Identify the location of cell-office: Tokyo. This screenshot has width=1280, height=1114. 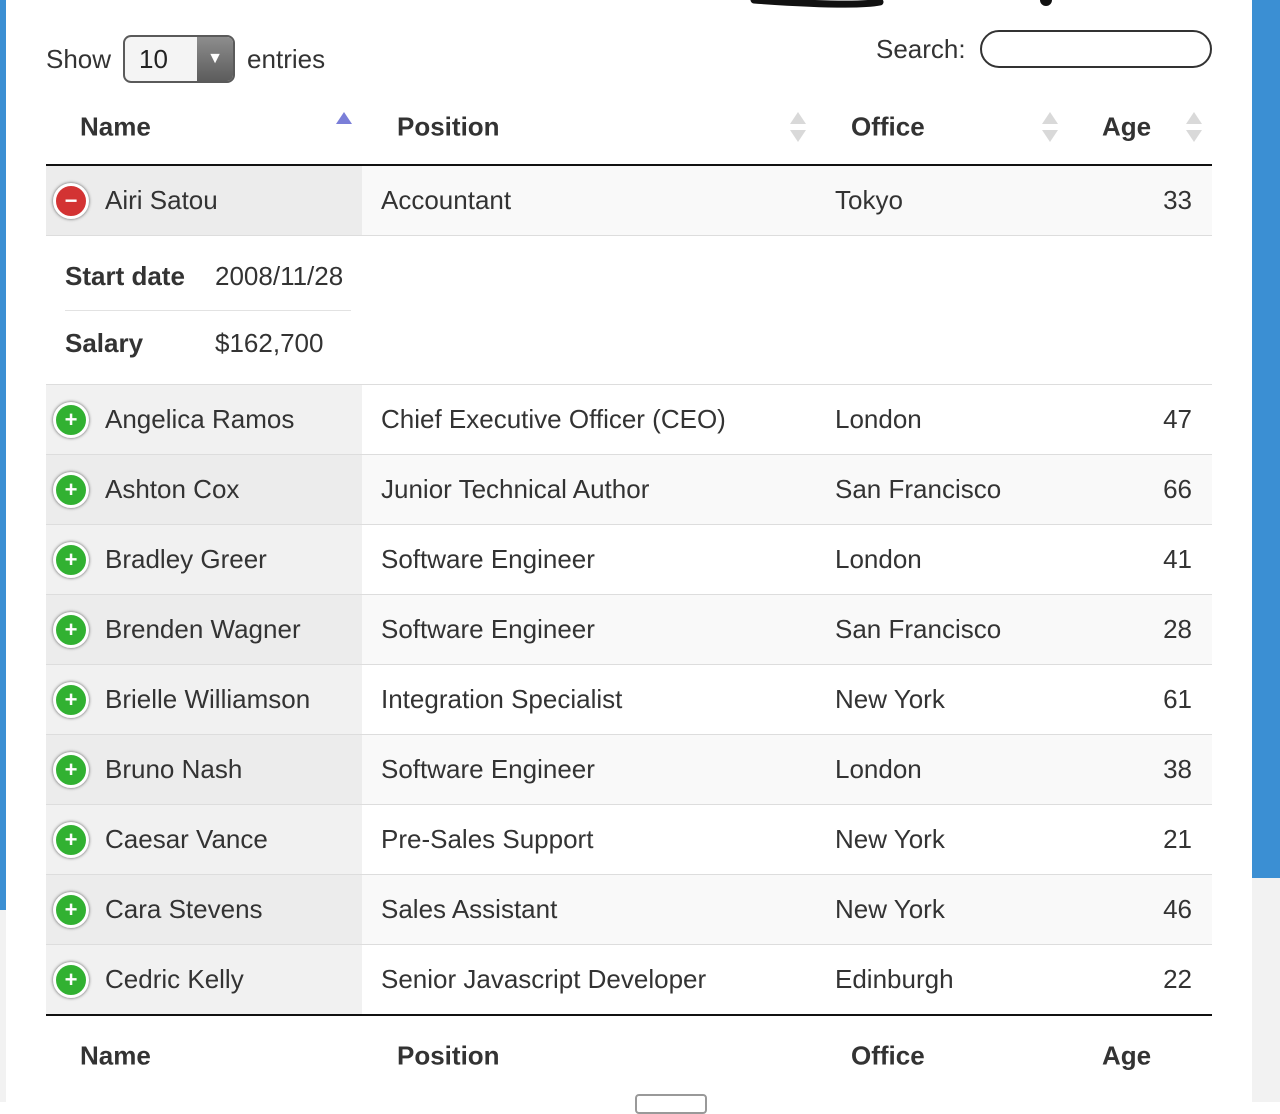
(942, 200).